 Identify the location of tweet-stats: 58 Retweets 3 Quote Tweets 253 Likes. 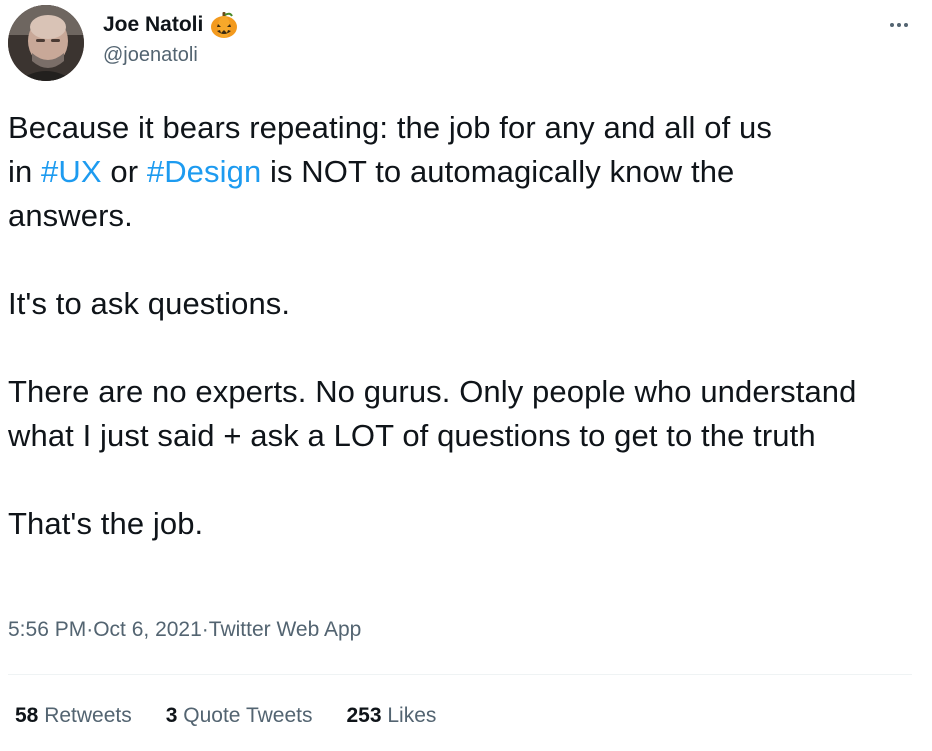
(225, 716).